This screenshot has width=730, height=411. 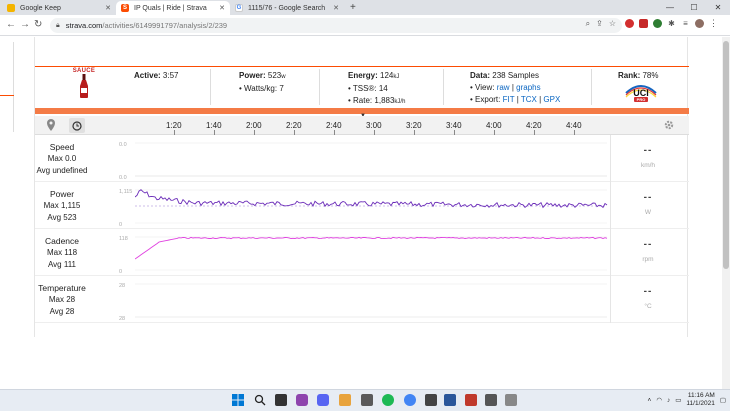 I want to click on active-value: 3:57, so click(x=170, y=75).